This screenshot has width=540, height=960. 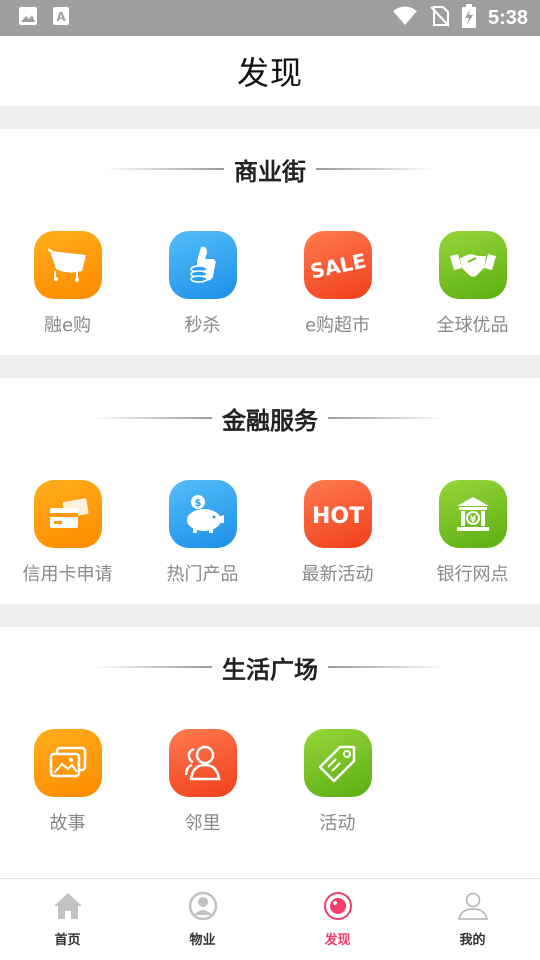 What do you see at coordinates (202, 763) in the screenshot?
I see `people-icon` at bounding box center [202, 763].